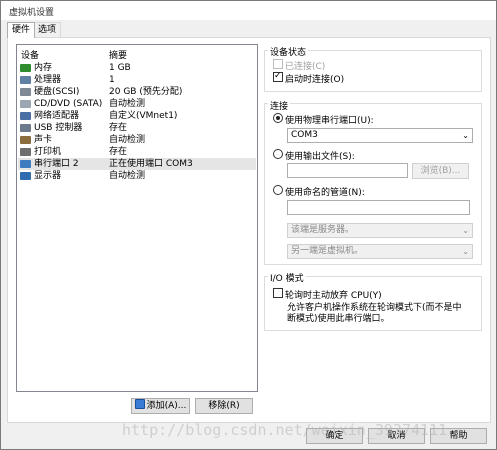 Image resolution: width=497 pixels, height=450 pixels. I want to click on device-name: 处理器, so click(48, 80).